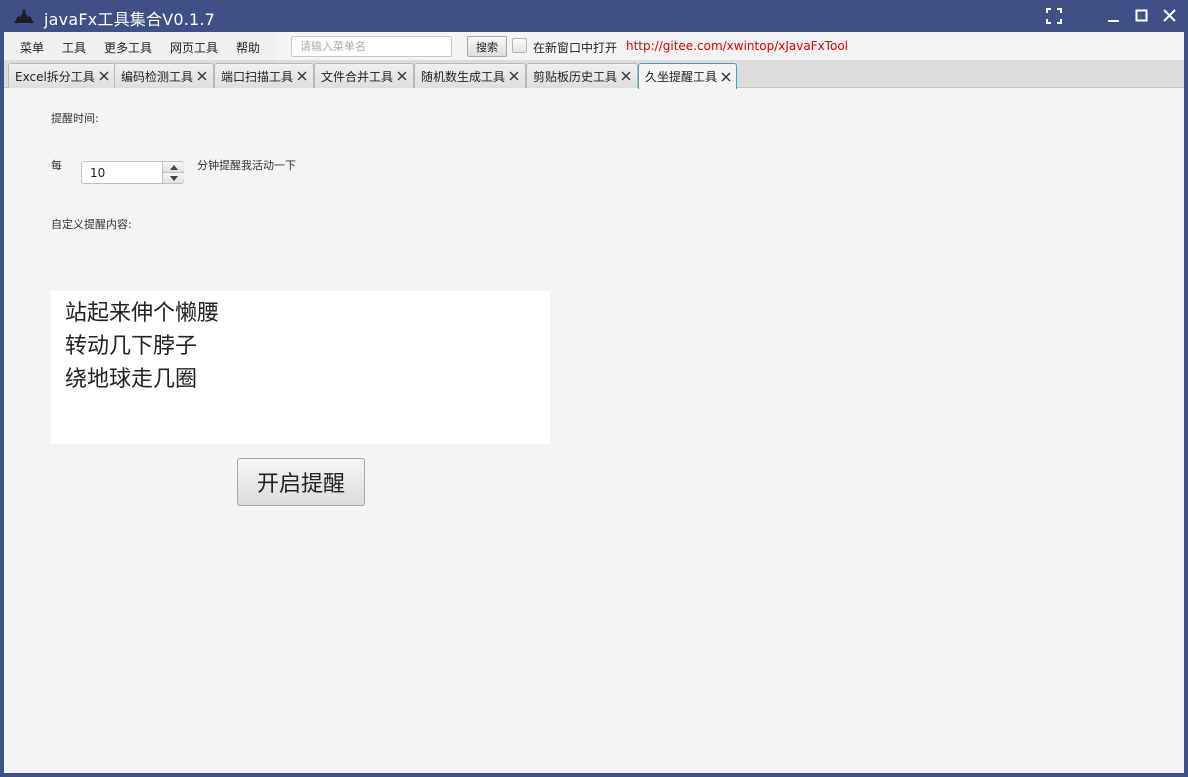  I want to click on interval-input, so click(122, 172).